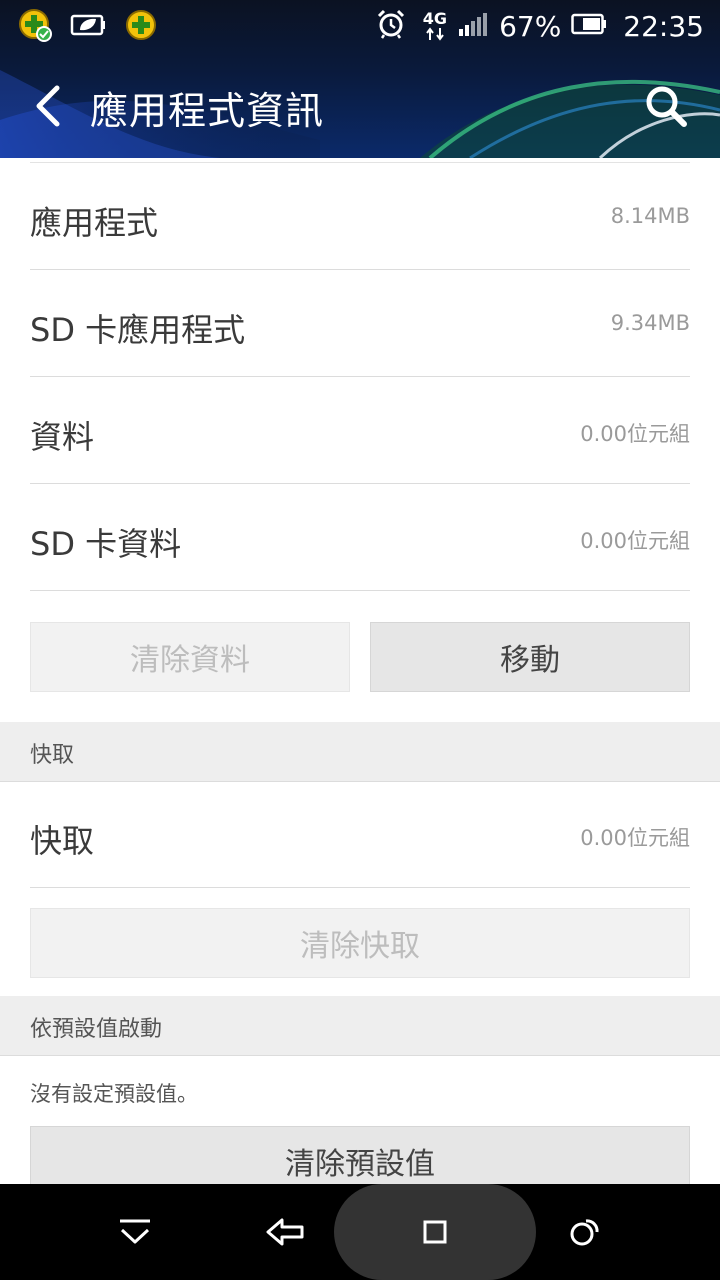  What do you see at coordinates (530, 657) in the screenshot?
I see `move-button: 移動` at bounding box center [530, 657].